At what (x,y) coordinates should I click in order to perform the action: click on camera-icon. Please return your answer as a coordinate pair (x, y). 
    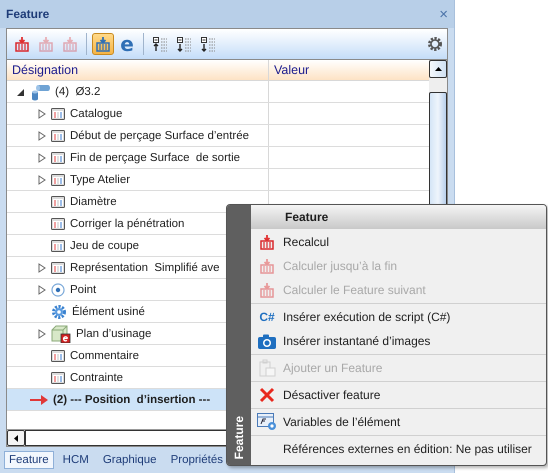
    Looking at the image, I should click on (267, 341).